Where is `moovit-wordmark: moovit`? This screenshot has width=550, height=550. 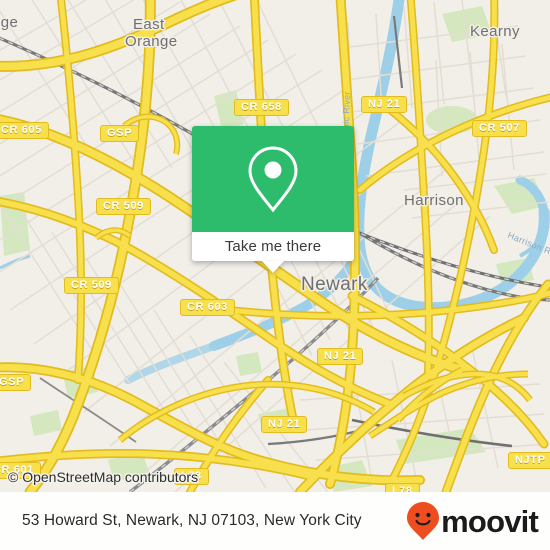
moovit-wordmark: moovit is located at coordinates (490, 521).